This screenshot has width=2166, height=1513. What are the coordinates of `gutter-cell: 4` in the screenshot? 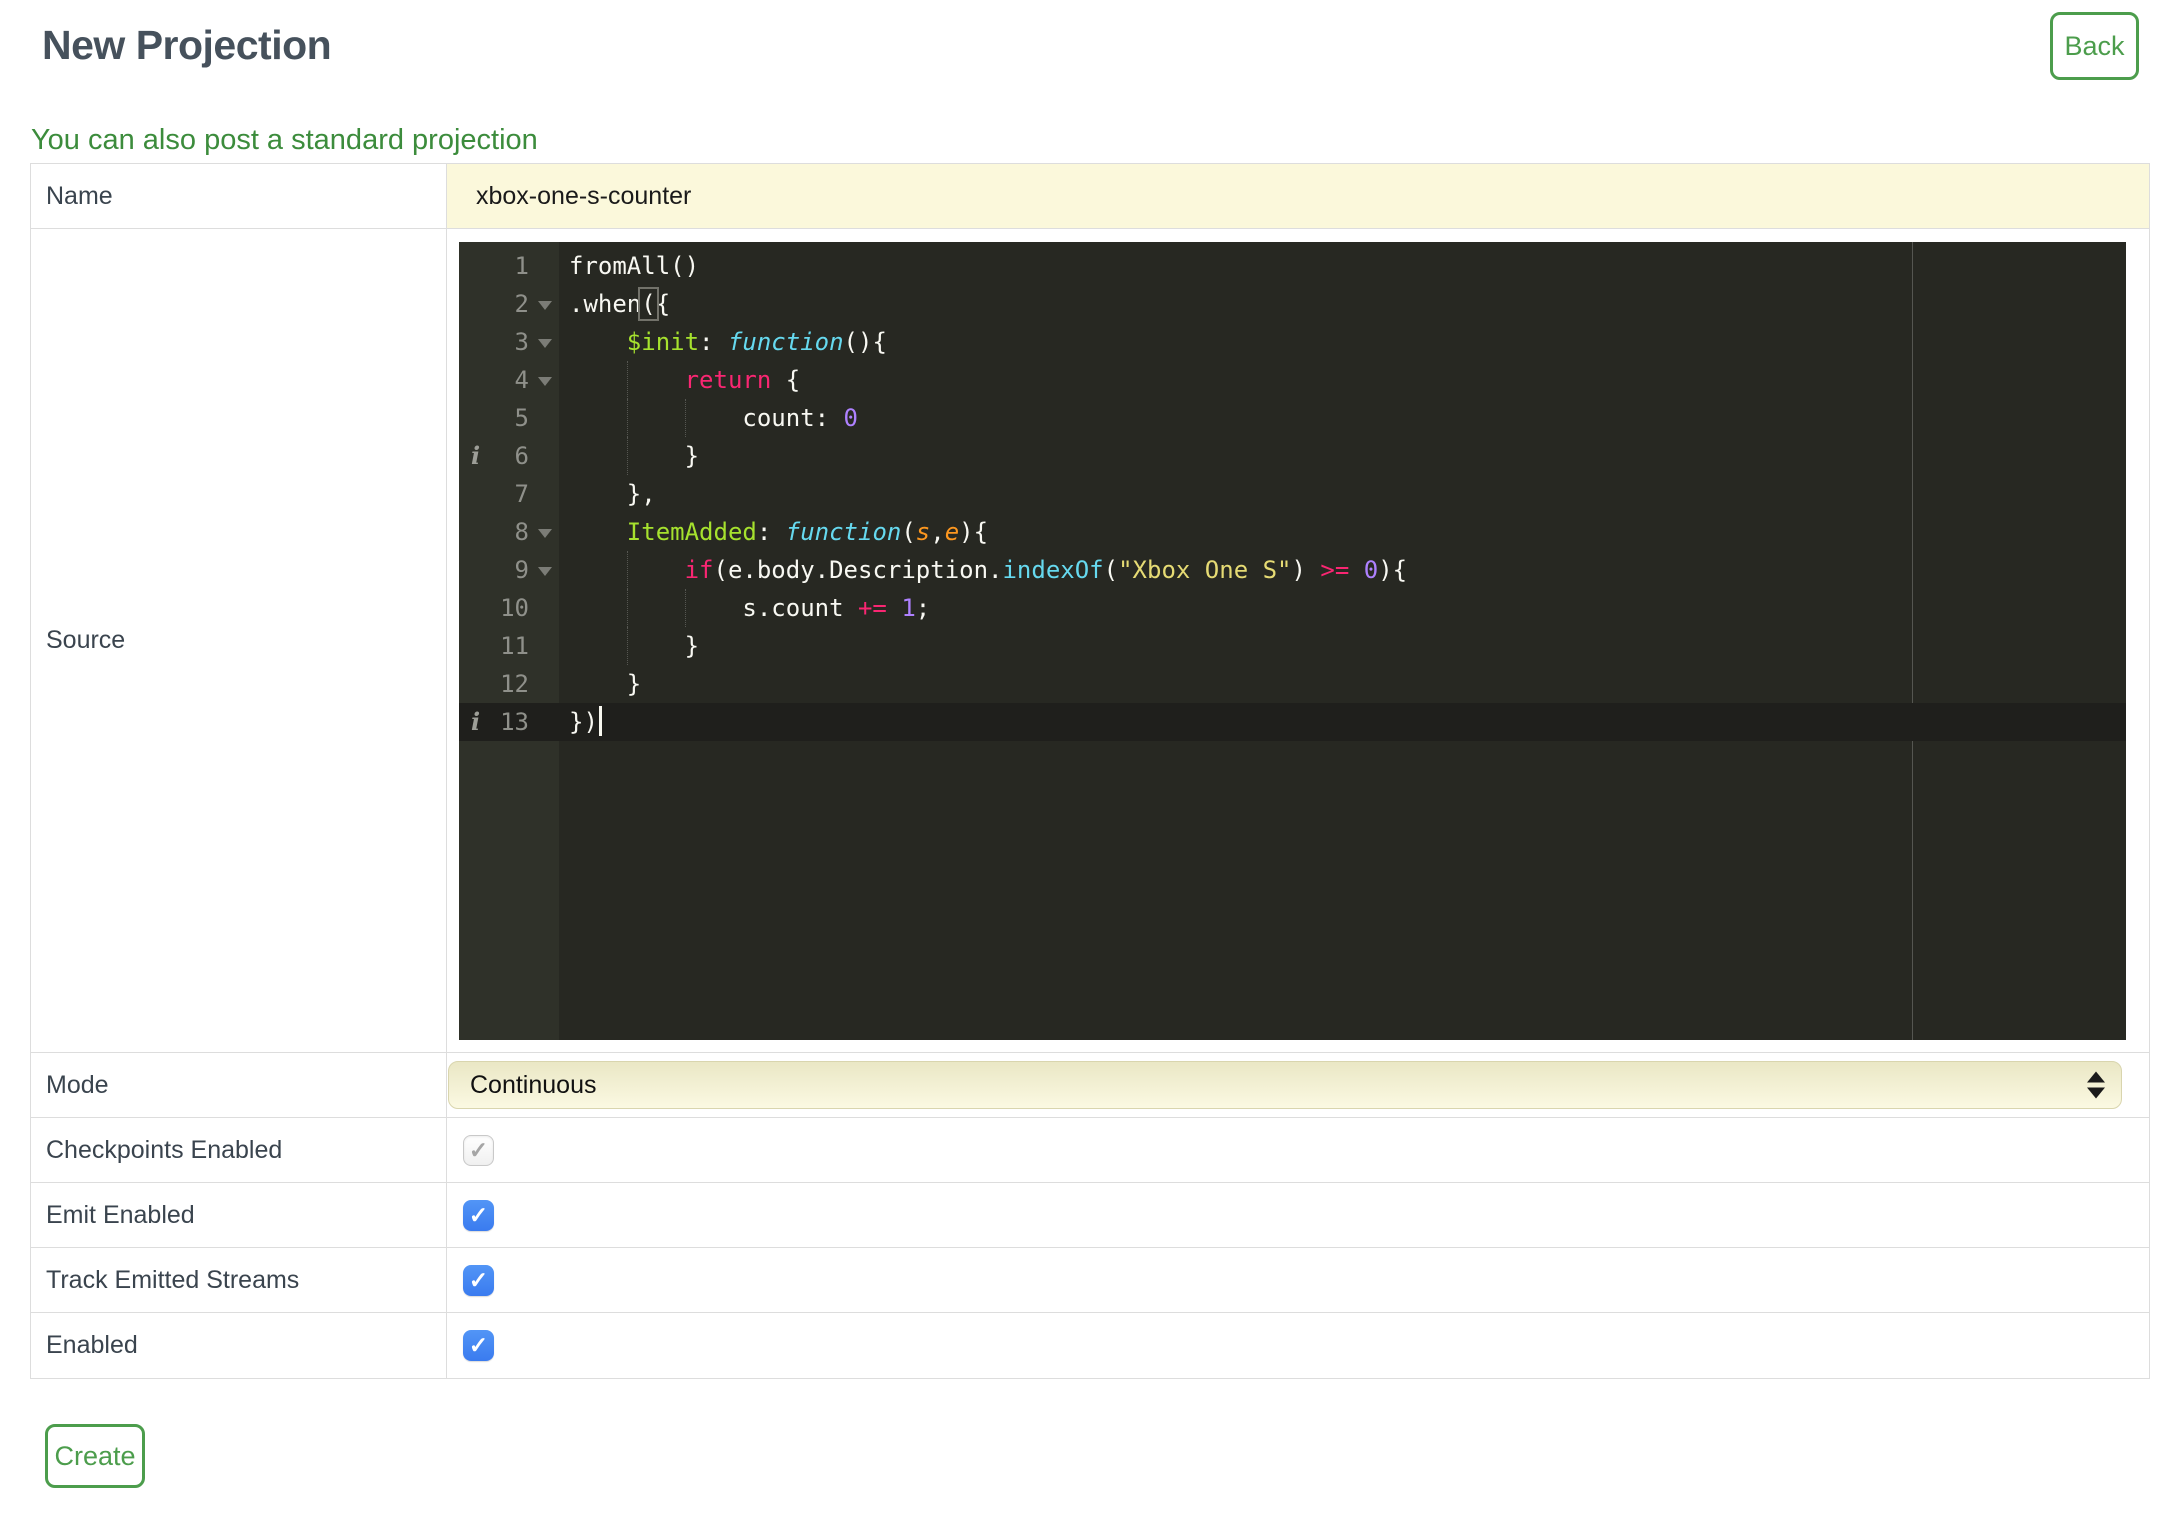 It's located at (509, 380).